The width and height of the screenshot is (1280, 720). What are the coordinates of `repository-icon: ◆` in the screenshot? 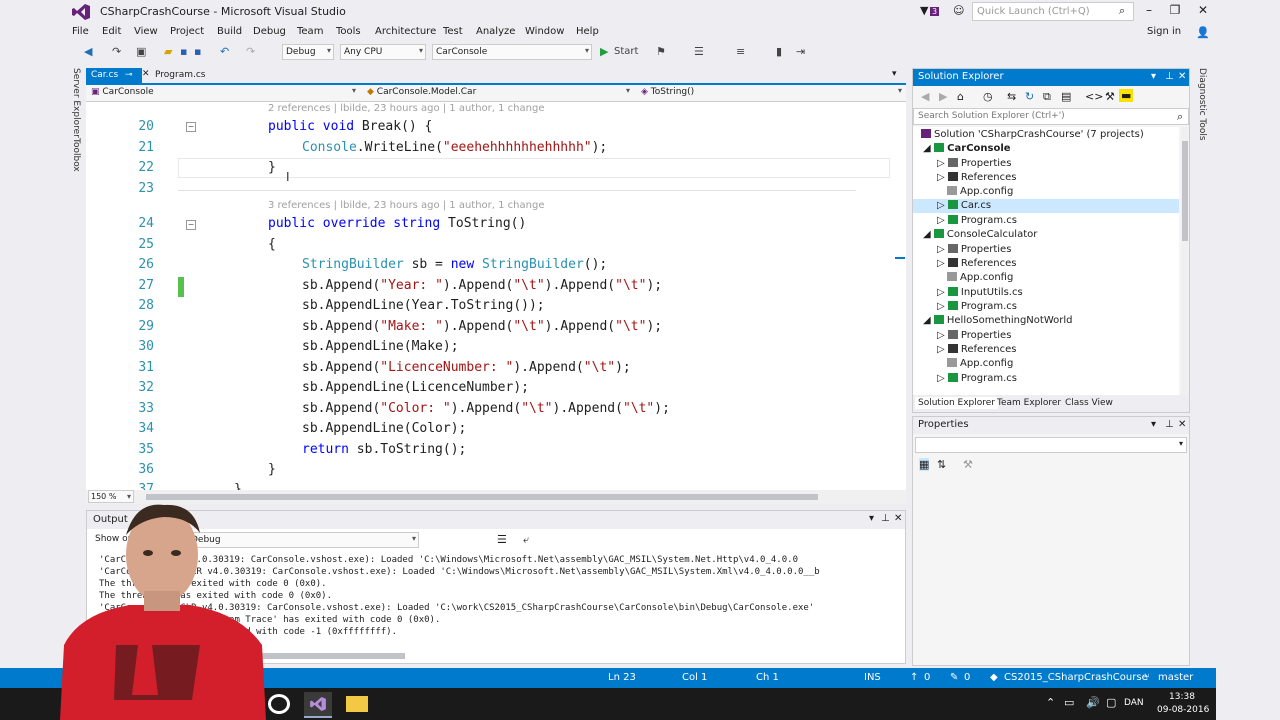 It's located at (994, 677).